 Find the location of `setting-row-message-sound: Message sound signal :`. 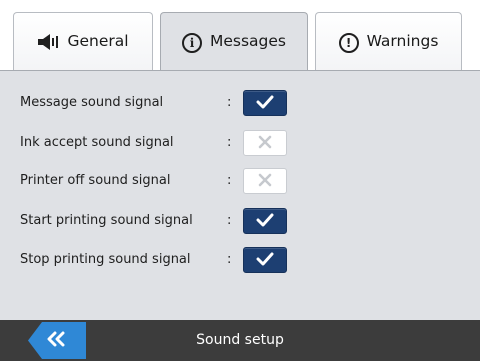

setting-row-message-sound: Message sound signal : is located at coordinates (240, 104).